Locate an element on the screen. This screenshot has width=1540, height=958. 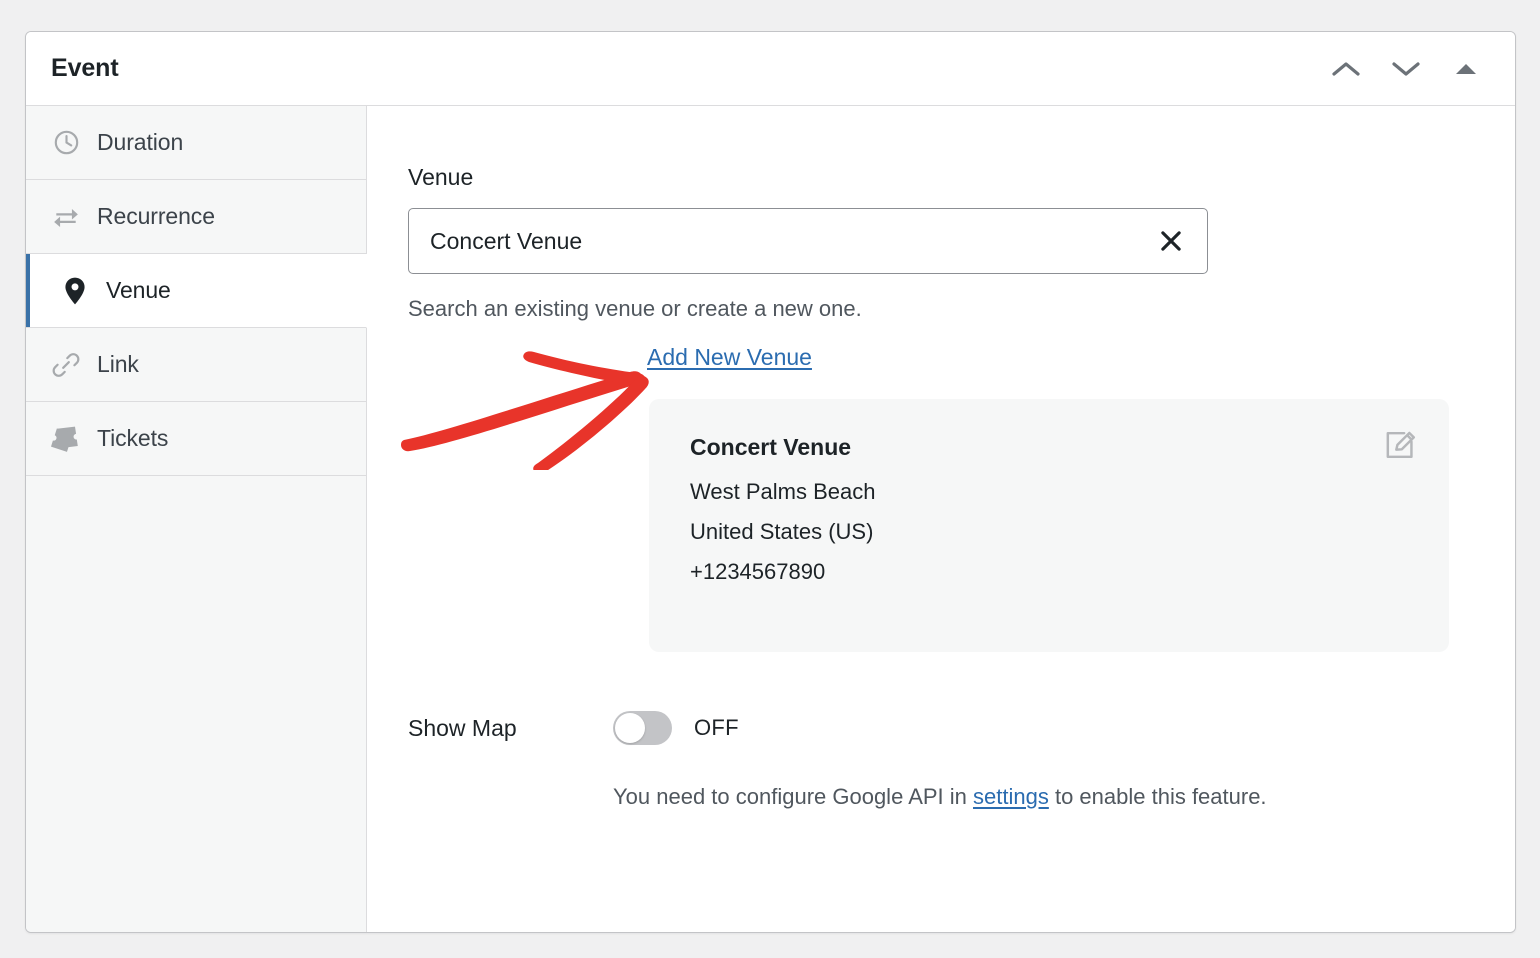
venue-card-name: Concert Venue is located at coordinates (771, 447).